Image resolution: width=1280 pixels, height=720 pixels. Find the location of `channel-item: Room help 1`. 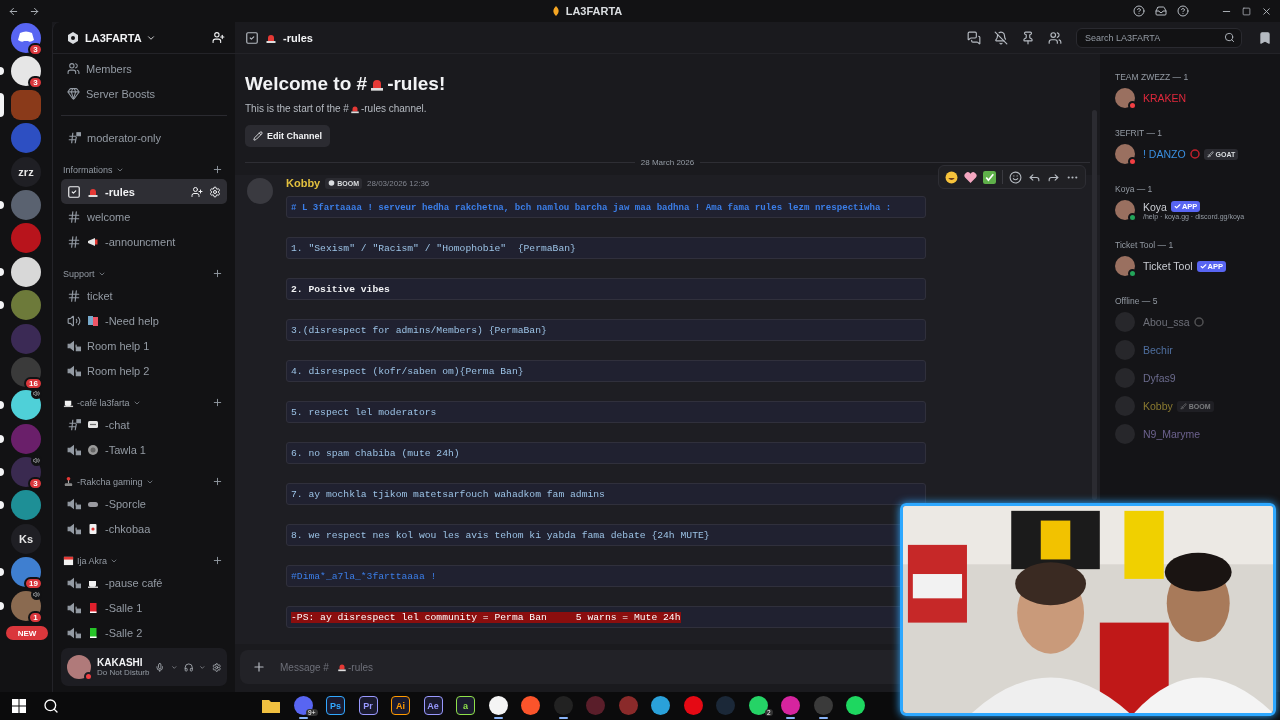

channel-item: Room help 1 is located at coordinates (144, 345).